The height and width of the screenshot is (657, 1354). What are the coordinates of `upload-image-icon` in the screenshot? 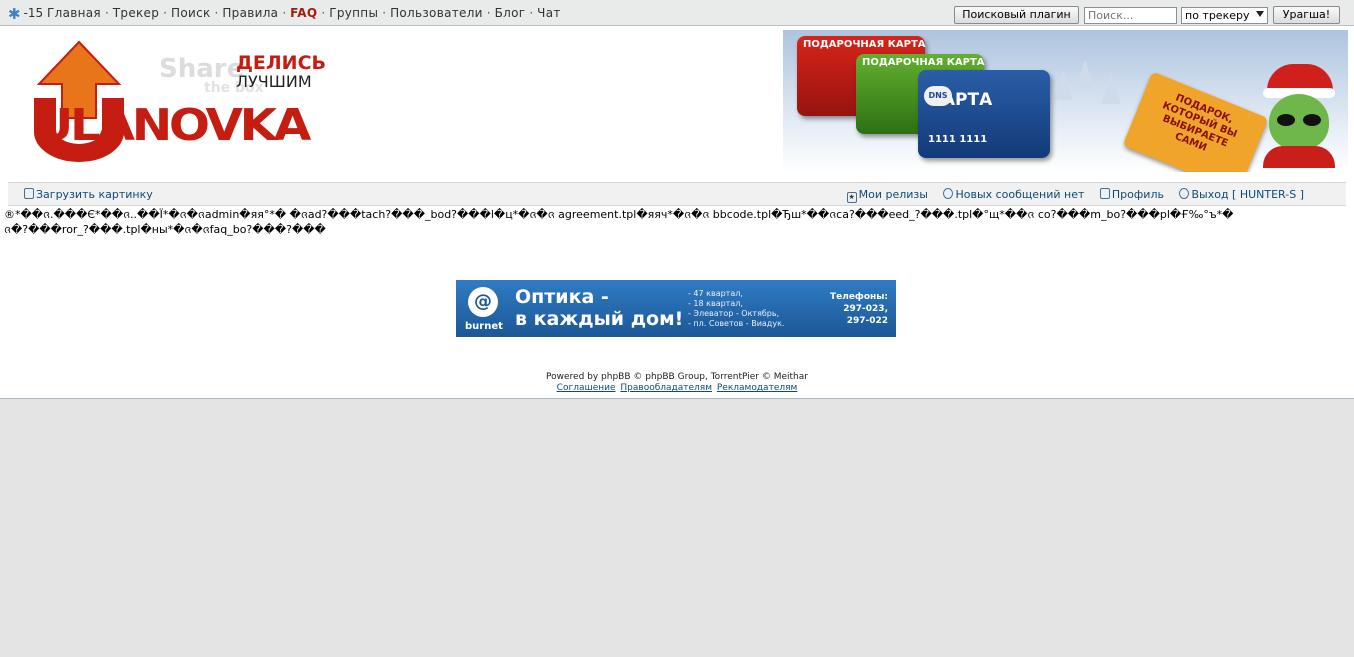 It's located at (29, 193).